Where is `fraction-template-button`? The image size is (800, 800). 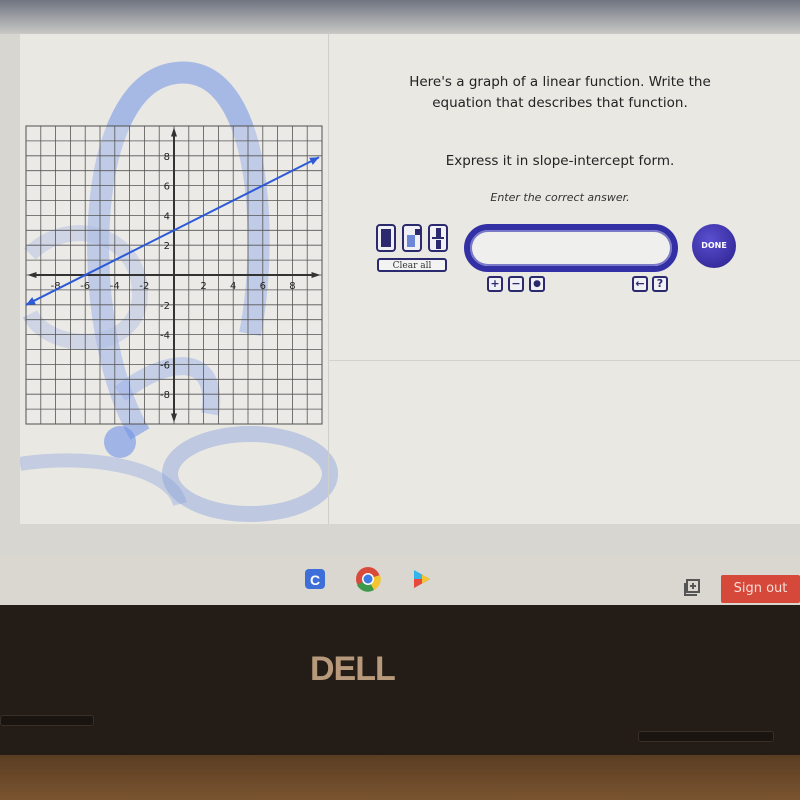
fraction-template-button is located at coordinates (438, 238).